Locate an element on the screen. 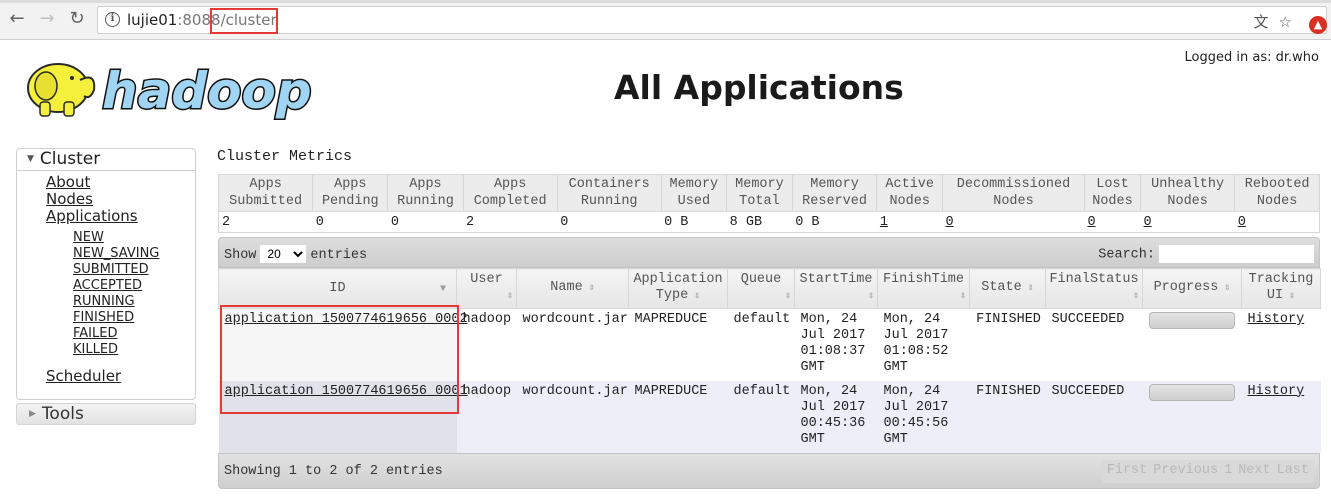 The image size is (1331, 500). application-id-link: application_1500774619656_0002 is located at coordinates (346, 319).